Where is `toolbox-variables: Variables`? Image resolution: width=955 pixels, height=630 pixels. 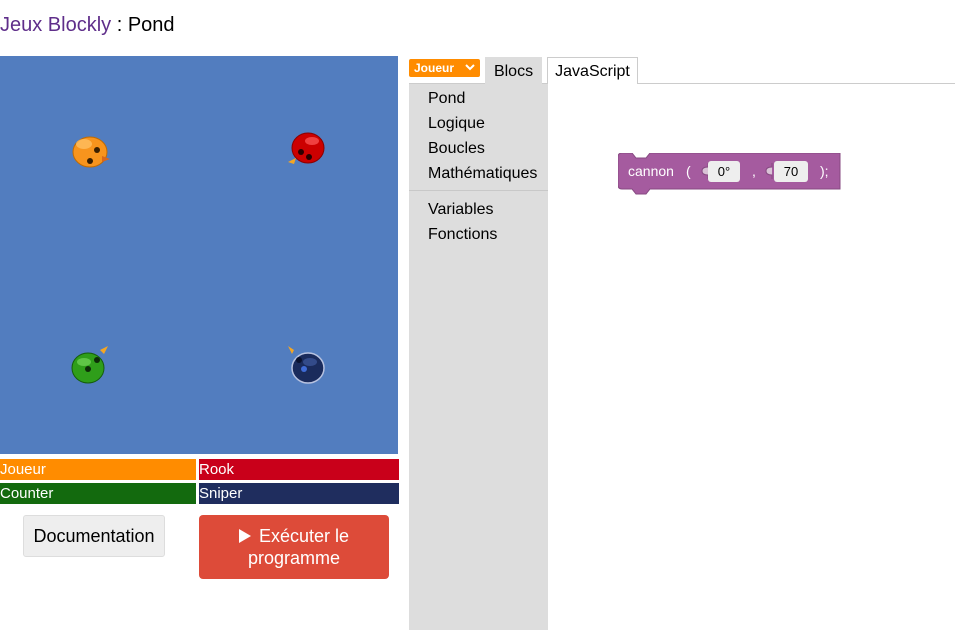 toolbox-variables: Variables is located at coordinates (461, 210).